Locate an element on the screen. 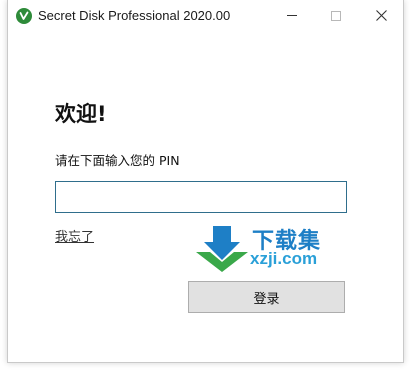 The width and height of the screenshot is (410, 370). maximize-button is located at coordinates (336, 15).